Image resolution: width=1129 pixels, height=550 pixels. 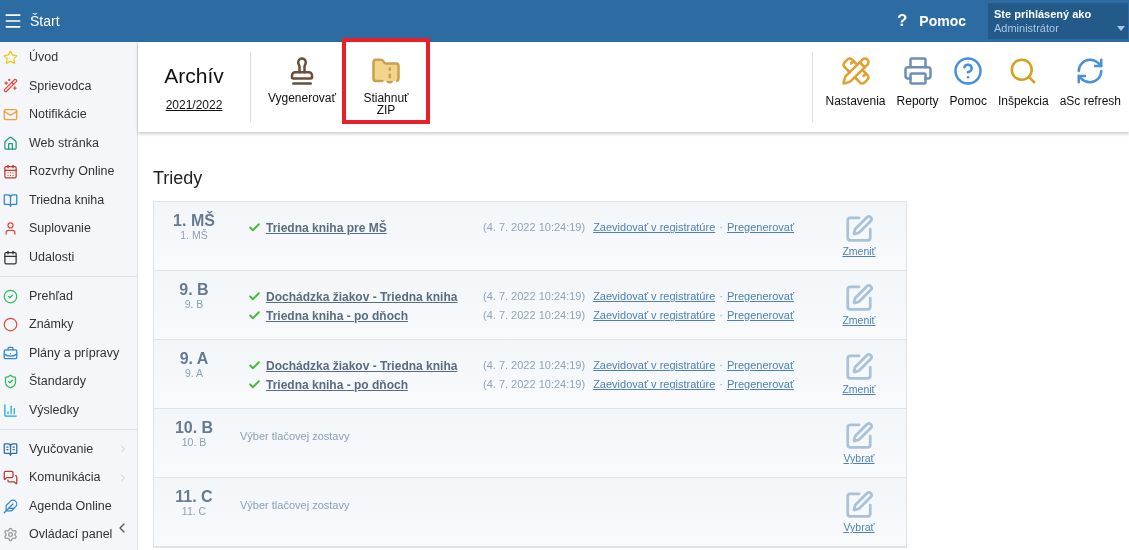 I want to click on shield-icon, so click(x=10, y=382).